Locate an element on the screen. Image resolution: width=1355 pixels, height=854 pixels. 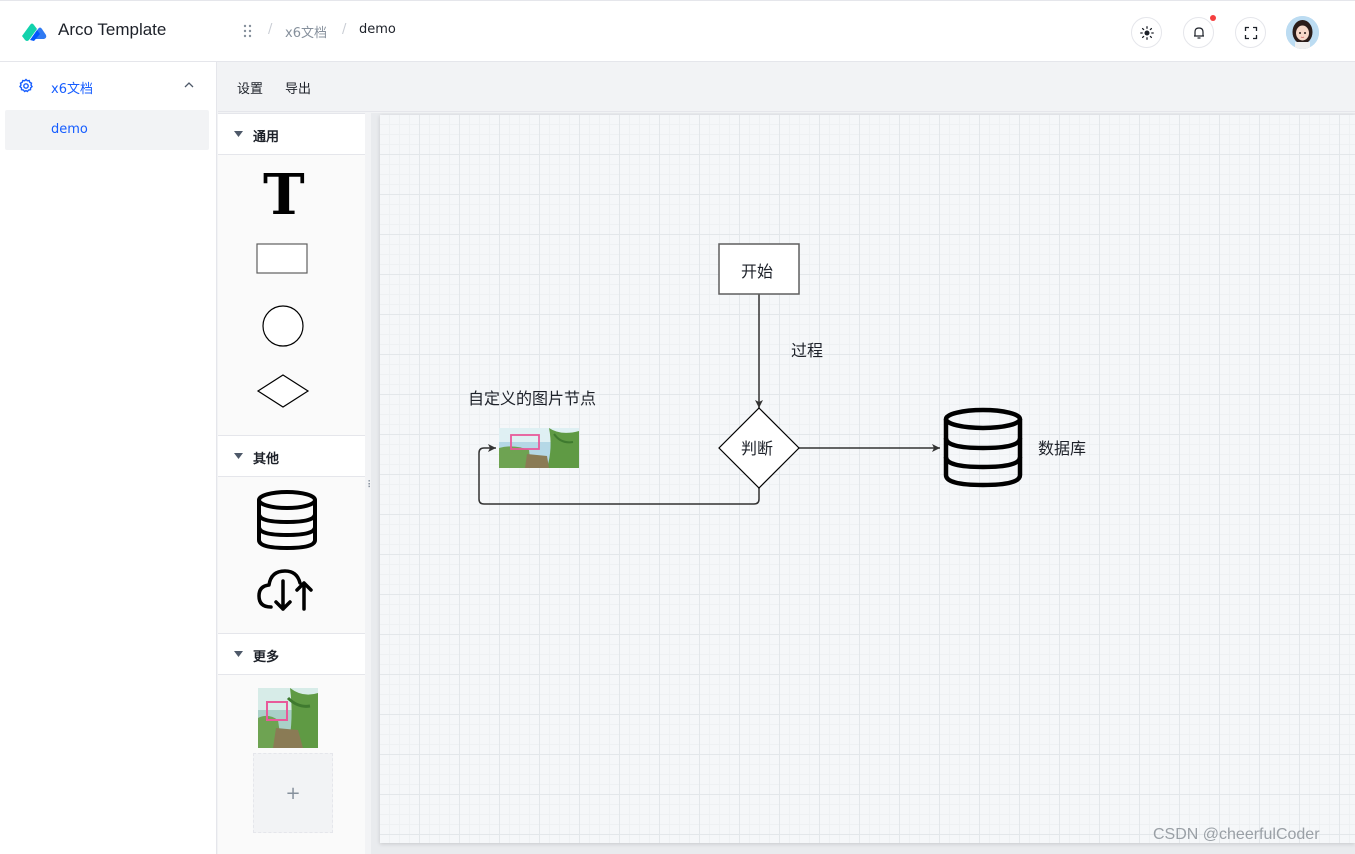
theme-toggle-button is located at coordinates (1146, 32).